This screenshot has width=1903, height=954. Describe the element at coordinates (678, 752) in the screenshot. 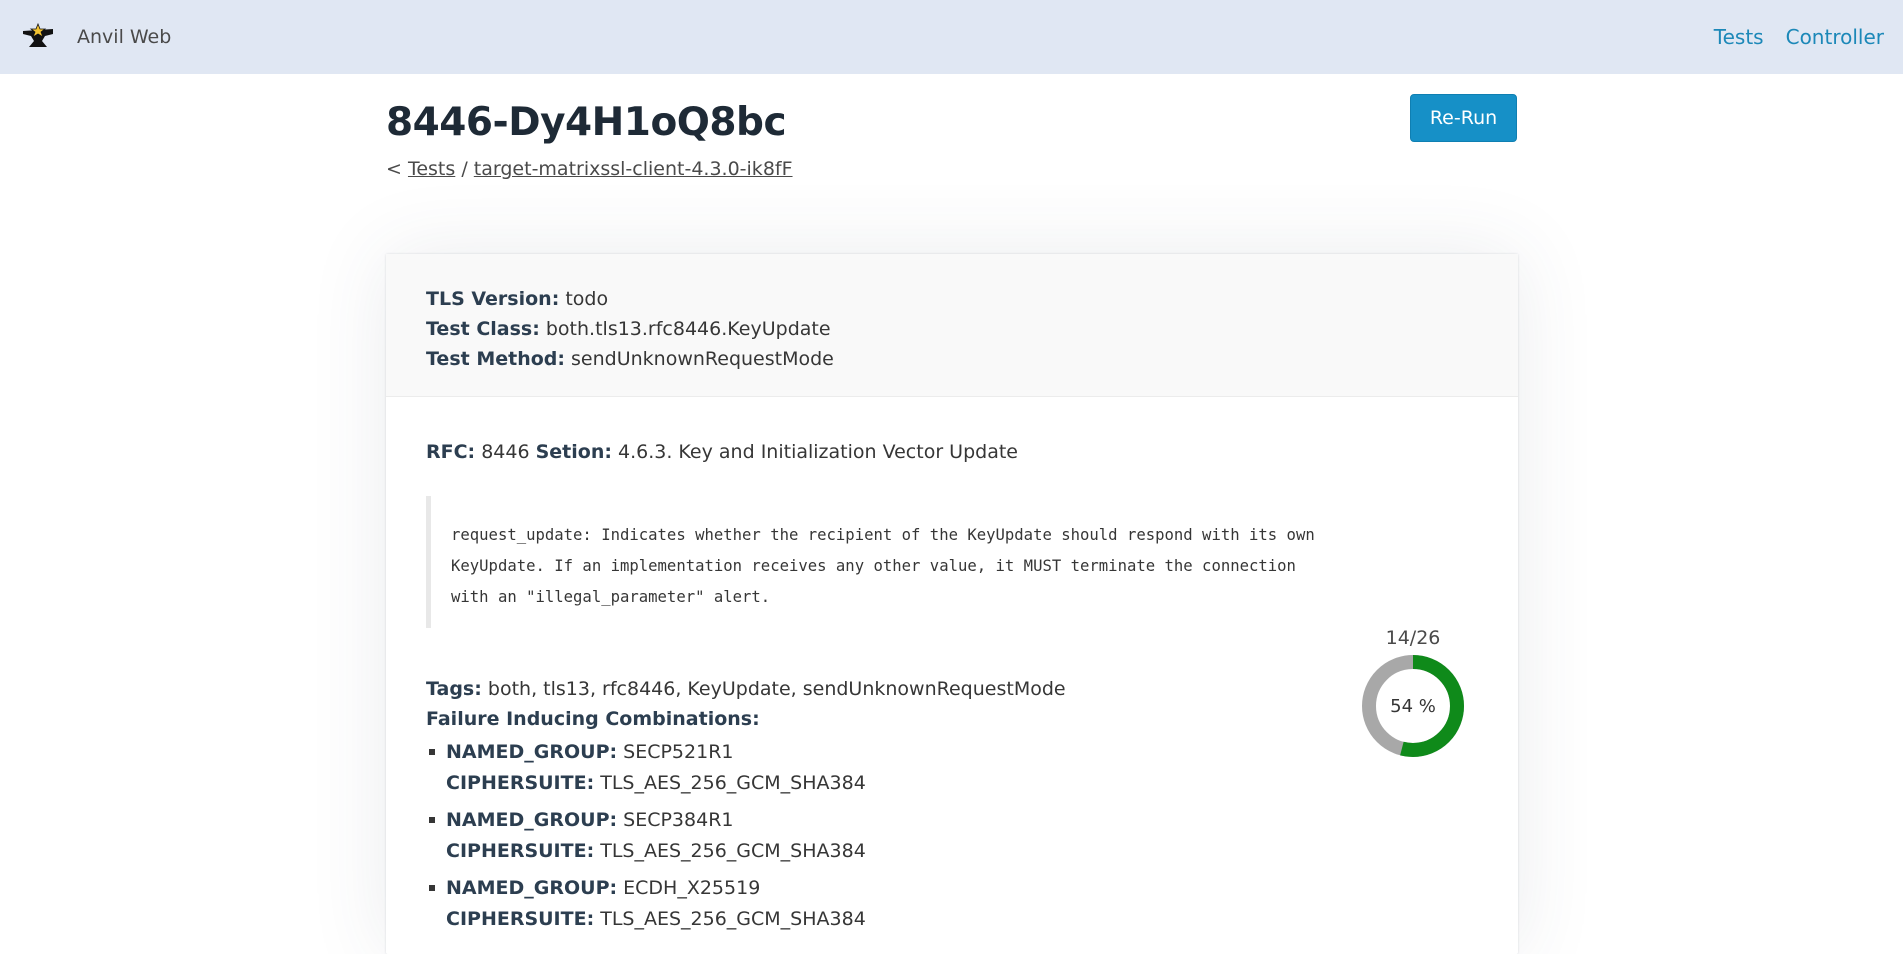

I see `combo-value: SECP521R1` at that location.